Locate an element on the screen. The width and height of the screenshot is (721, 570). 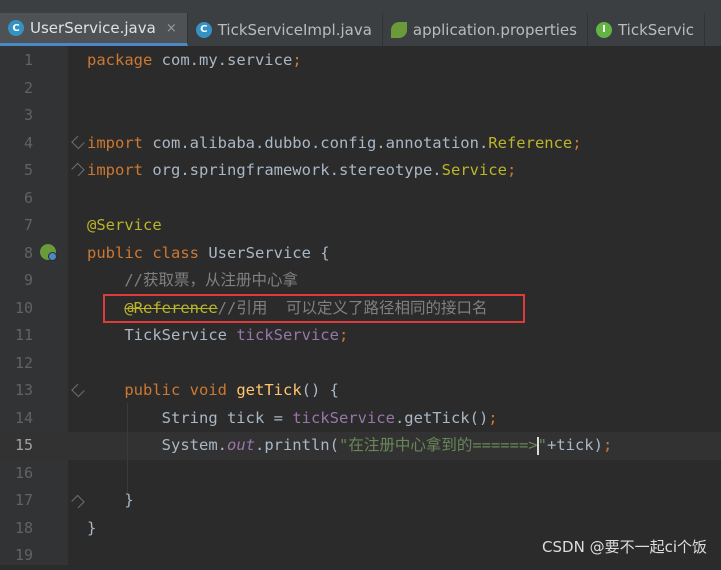
line-number: 16 is located at coordinates (23, 472).